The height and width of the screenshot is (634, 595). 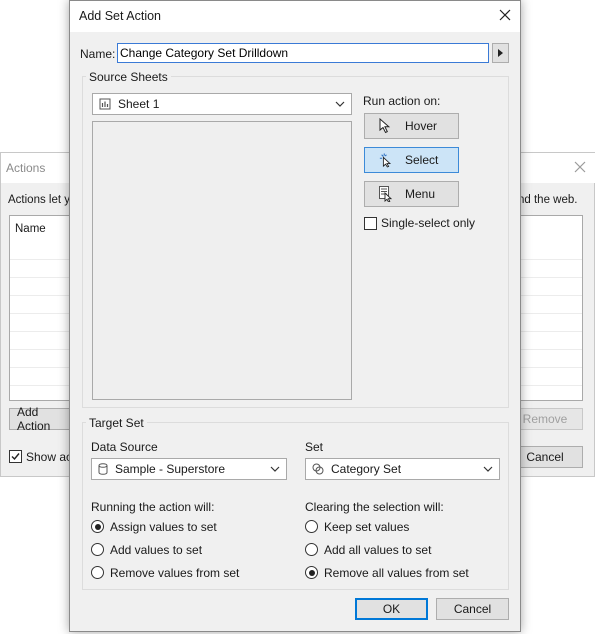 What do you see at coordinates (42, 200) in the screenshot?
I see `actions-description-left: Actions let yo` at bounding box center [42, 200].